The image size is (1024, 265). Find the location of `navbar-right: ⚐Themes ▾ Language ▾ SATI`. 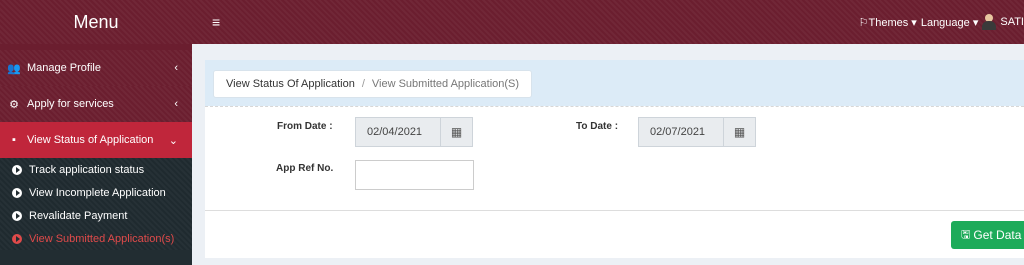

navbar-right: ⚐Themes ▾ Language ▾ SATI is located at coordinates (939, 22).